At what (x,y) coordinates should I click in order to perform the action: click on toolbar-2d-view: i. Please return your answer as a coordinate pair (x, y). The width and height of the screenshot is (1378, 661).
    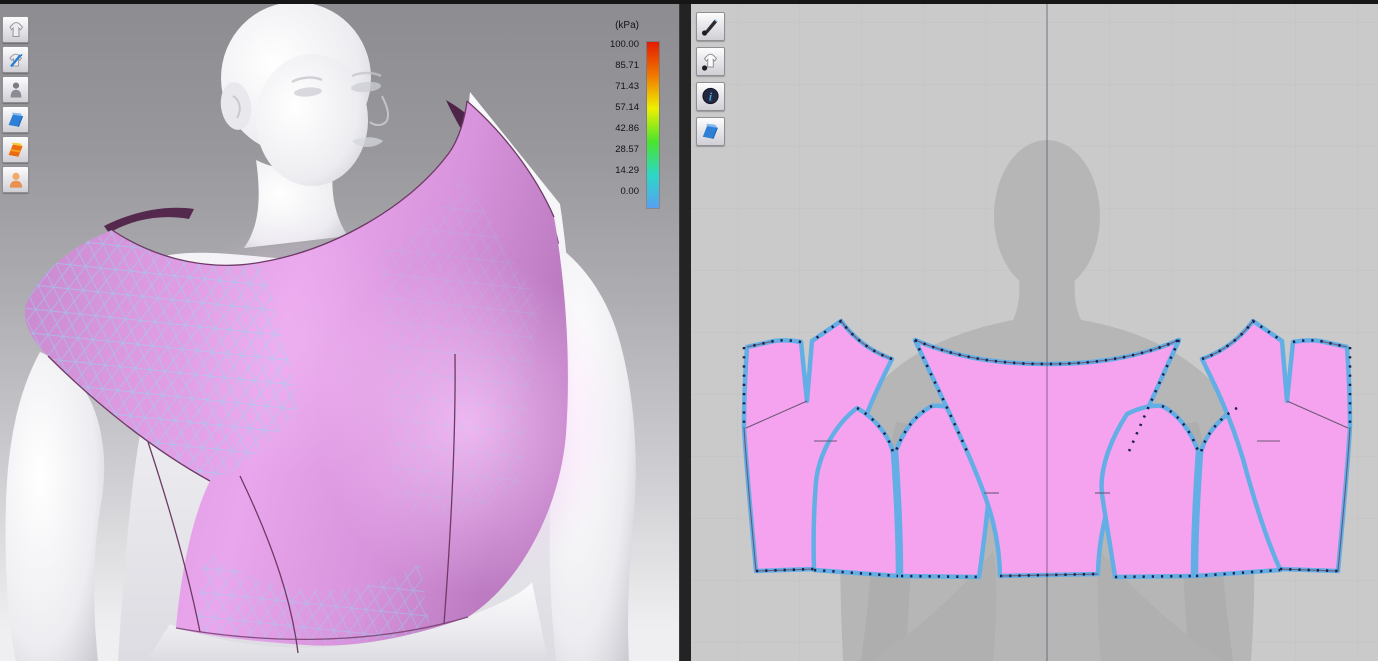
    Looking at the image, I should click on (710, 79).